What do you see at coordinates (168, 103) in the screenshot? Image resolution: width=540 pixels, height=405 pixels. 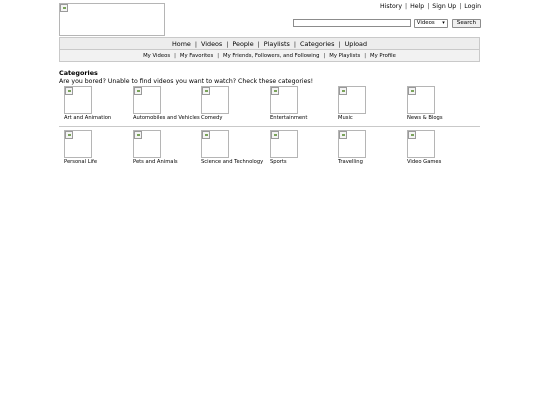 I see `category-item: Automobiles and Vehicles` at bounding box center [168, 103].